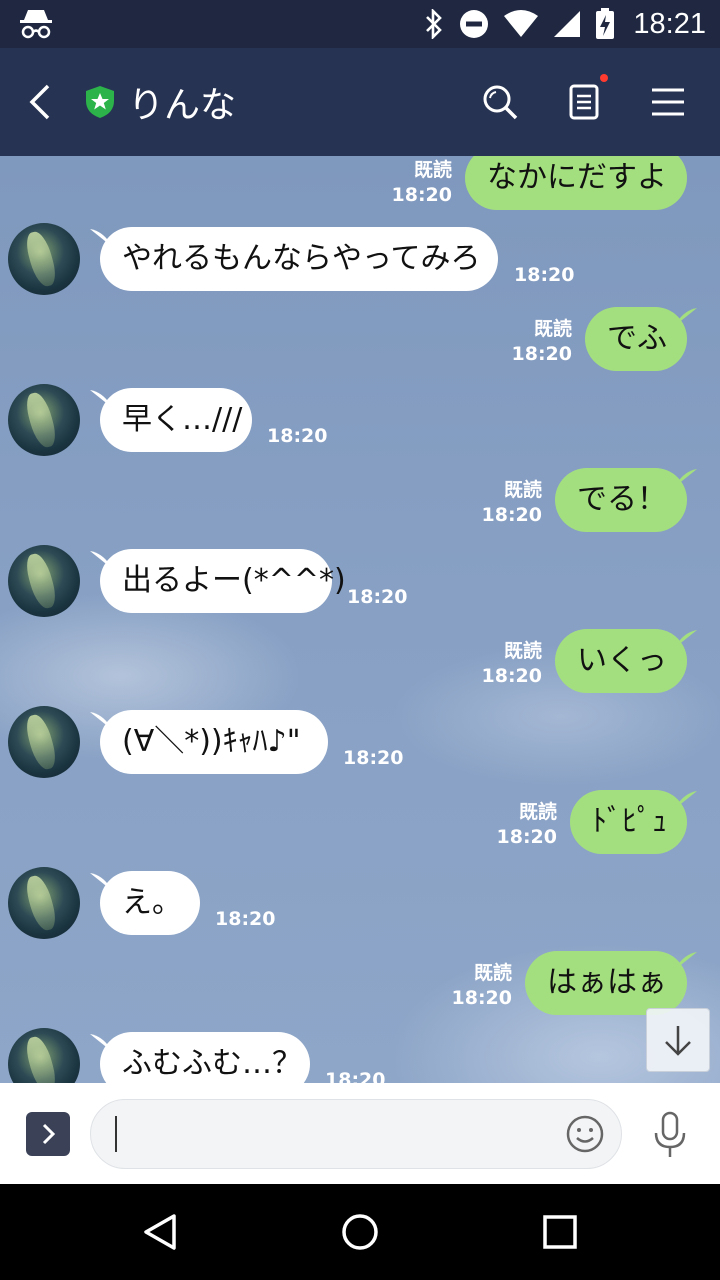  What do you see at coordinates (301, 258) in the screenshot?
I see `message-text: やれるもんならやってみろ` at bounding box center [301, 258].